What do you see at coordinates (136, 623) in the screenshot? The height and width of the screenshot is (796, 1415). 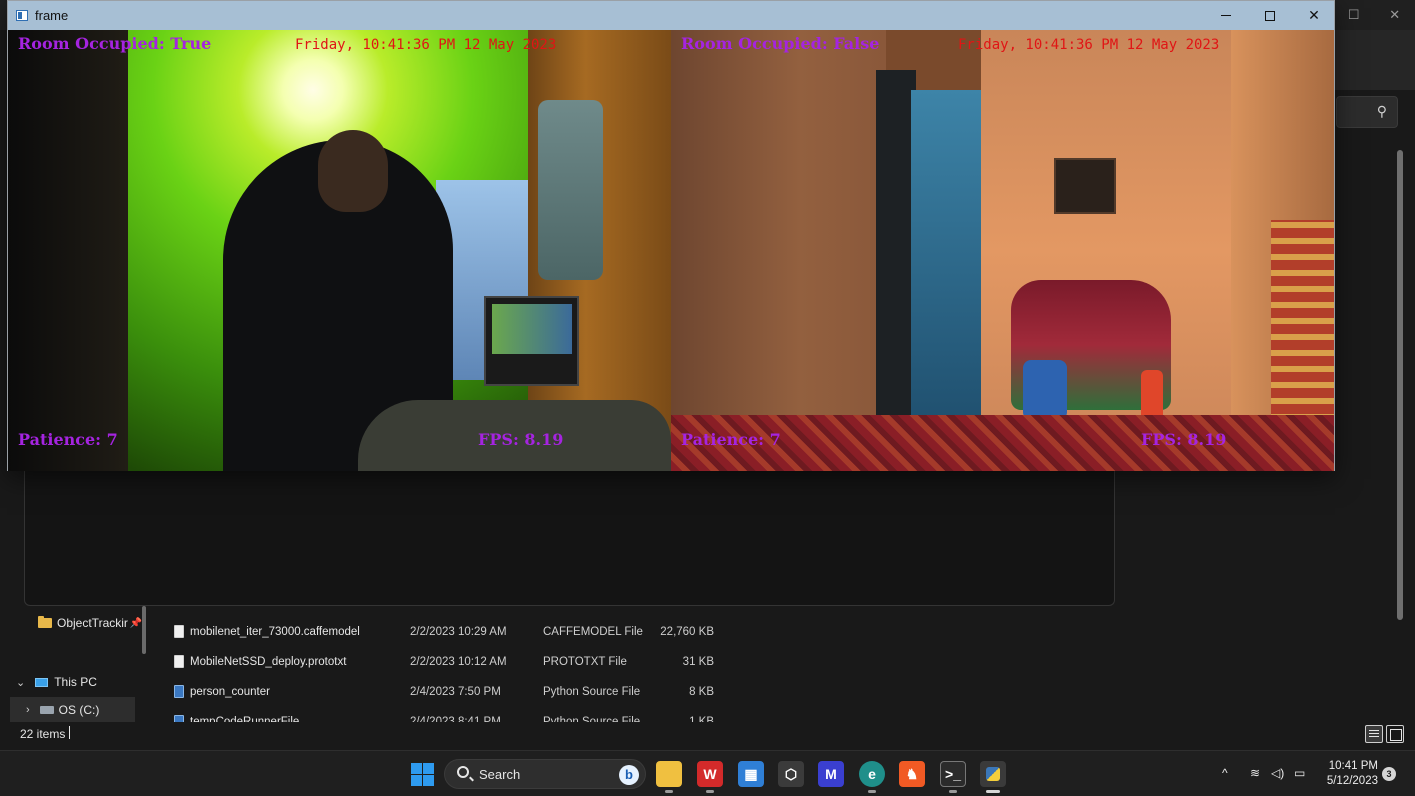 I see `pin-icon: 📌` at bounding box center [136, 623].